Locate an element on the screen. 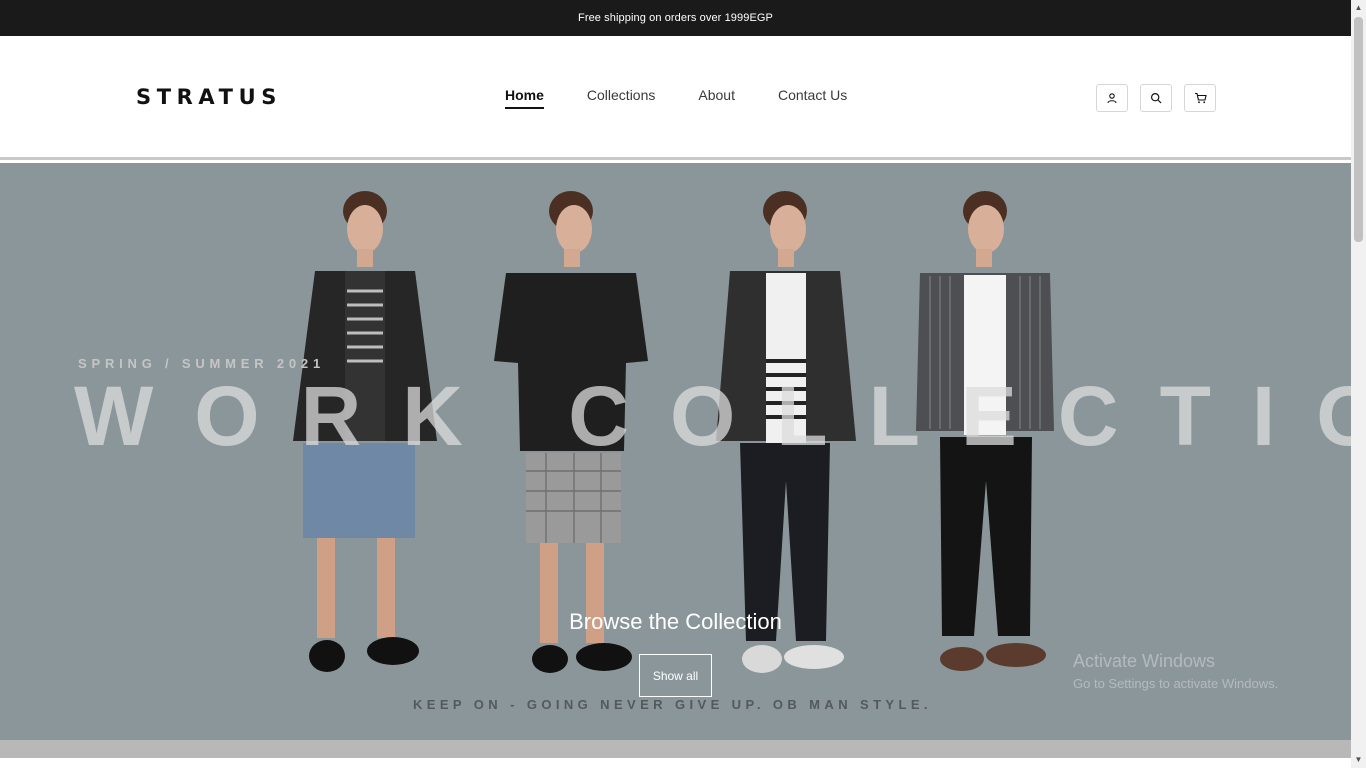 Image resolution: width=1366 pixels, height=768 pixels. search-button is located at coordinates (1156, 98).